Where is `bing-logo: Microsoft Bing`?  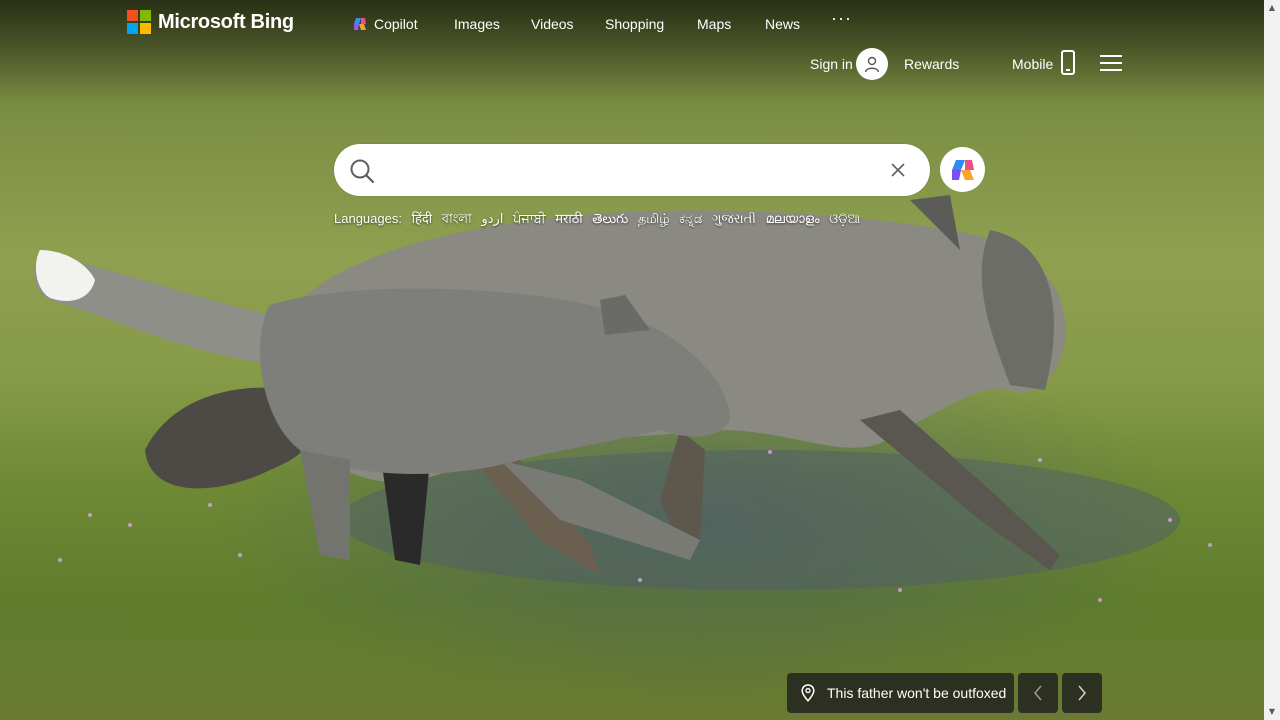 bing-logo: Microsoft Bing is located at coordinates (210, 22).